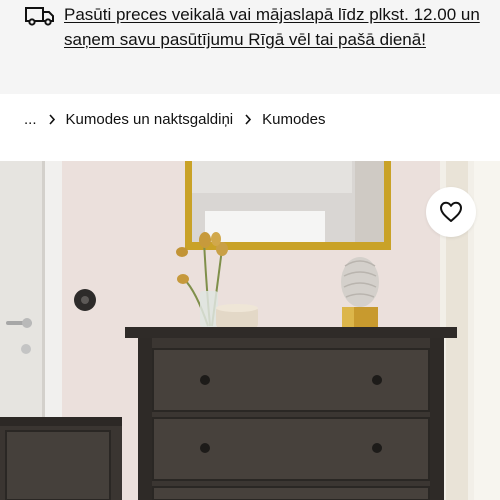 The image size is (500, 500). Describe the element at coordinates (150, 119) in the screenshot. I see `breadcrumb-item-drawers-nightstands: Kumodes un naktsgaldiņi` at that location.